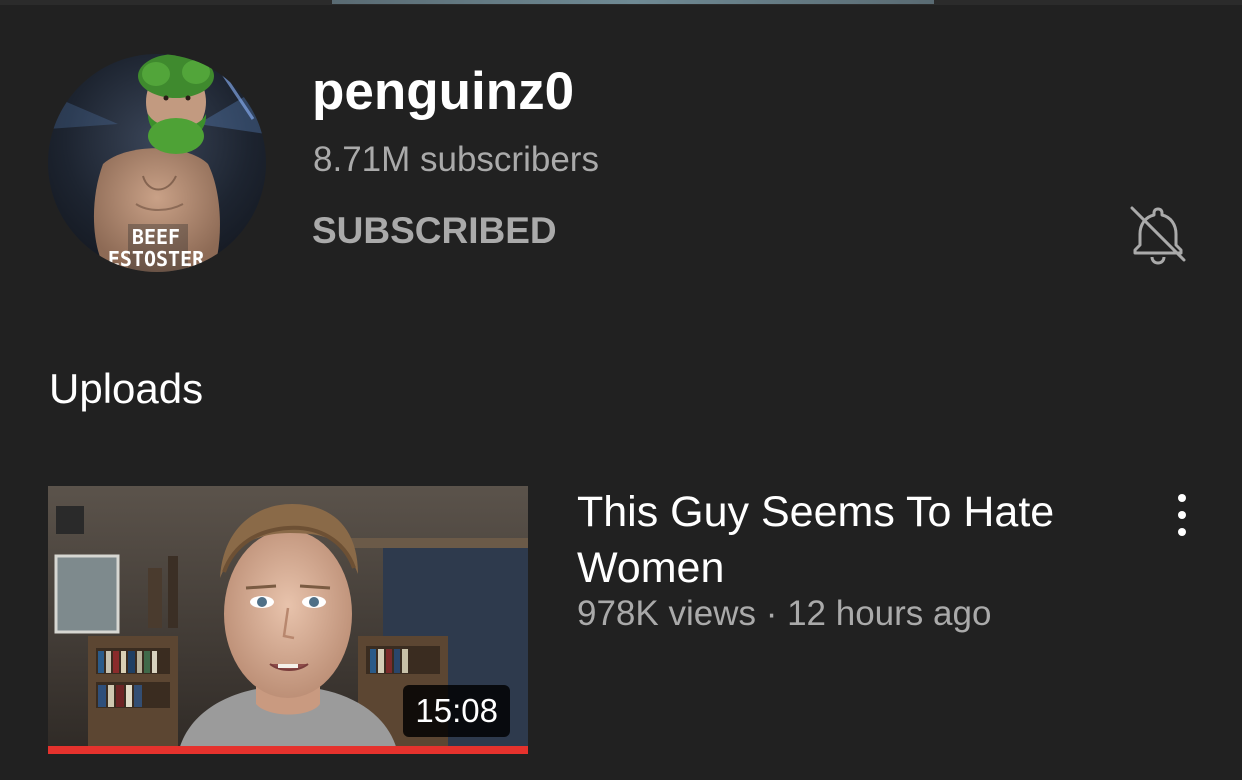 This screenshot has width=1242, height=780. I want to click on watch-progress-bar, so click(288, 750).